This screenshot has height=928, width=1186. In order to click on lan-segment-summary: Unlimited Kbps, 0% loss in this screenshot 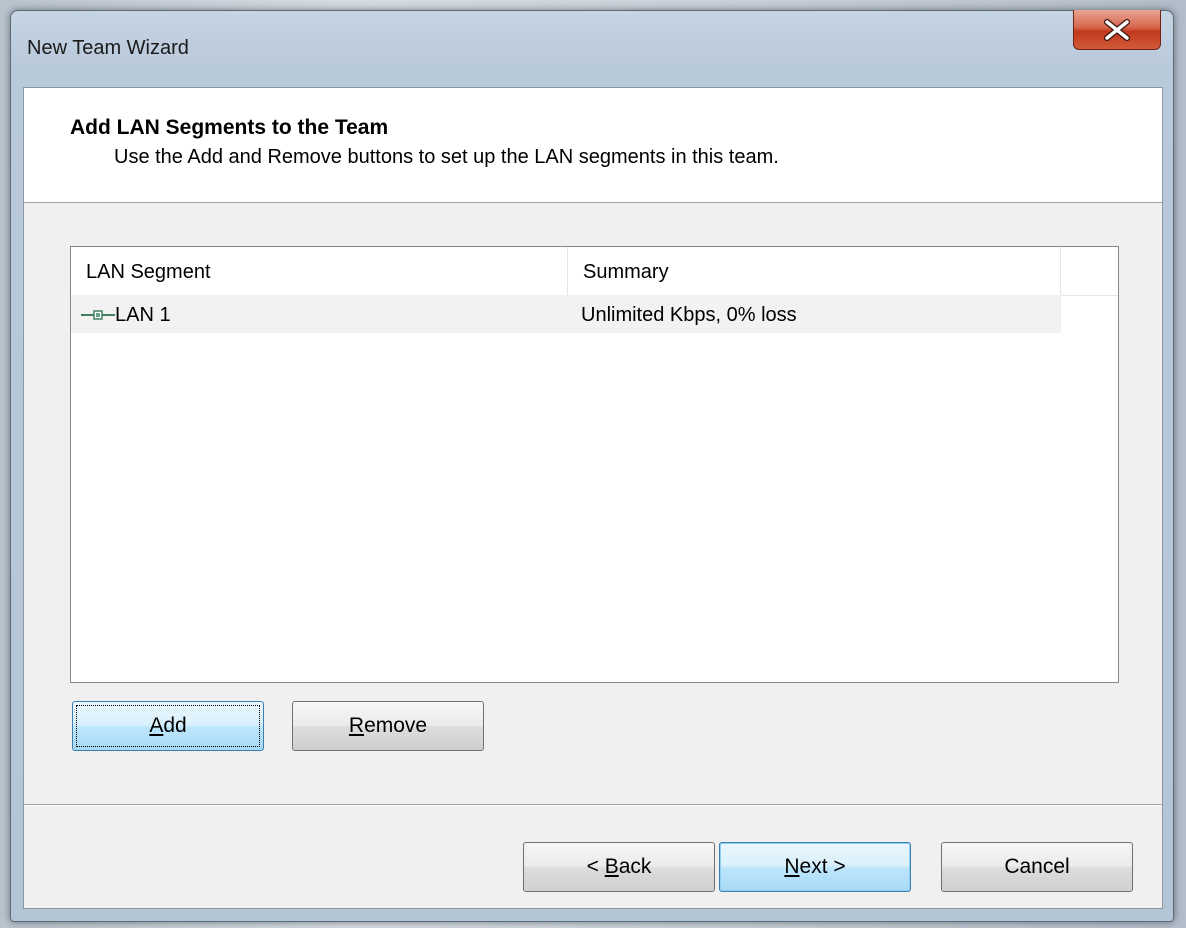, I will do `click(689, 315)`.